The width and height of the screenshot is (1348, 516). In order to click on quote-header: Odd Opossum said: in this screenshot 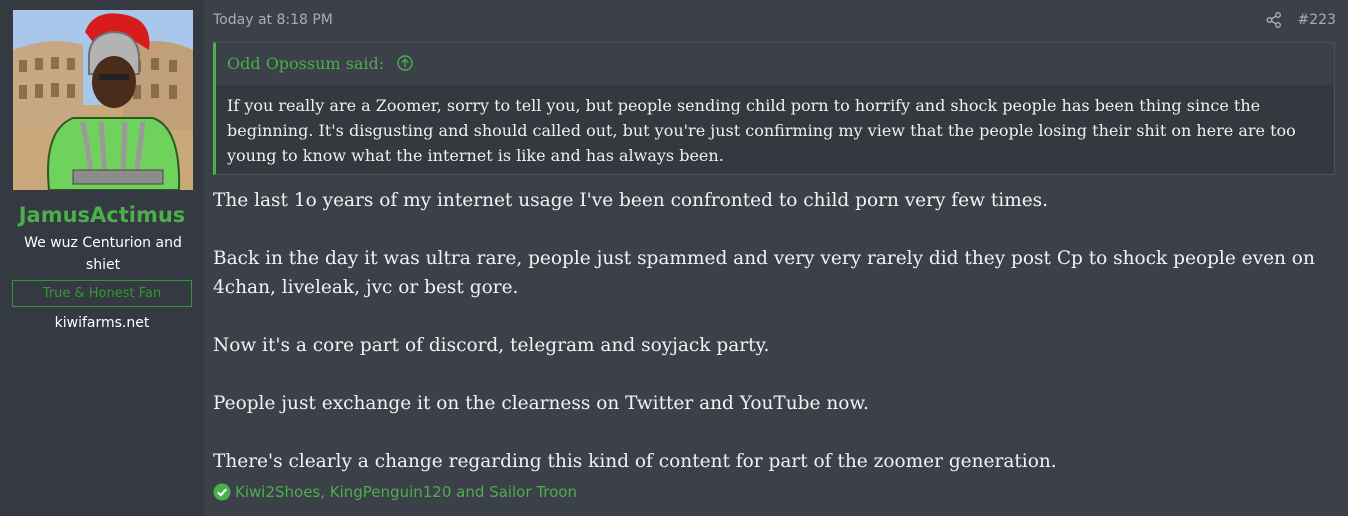, I will do `click(775, 64)`.